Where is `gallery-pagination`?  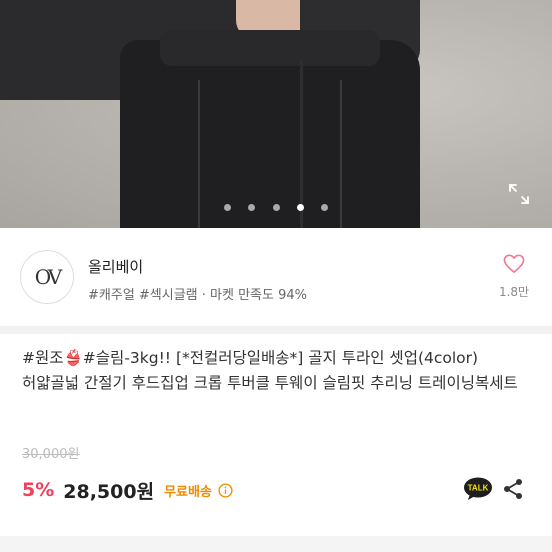 gallery-pagination is located at coordinates (276, 205).